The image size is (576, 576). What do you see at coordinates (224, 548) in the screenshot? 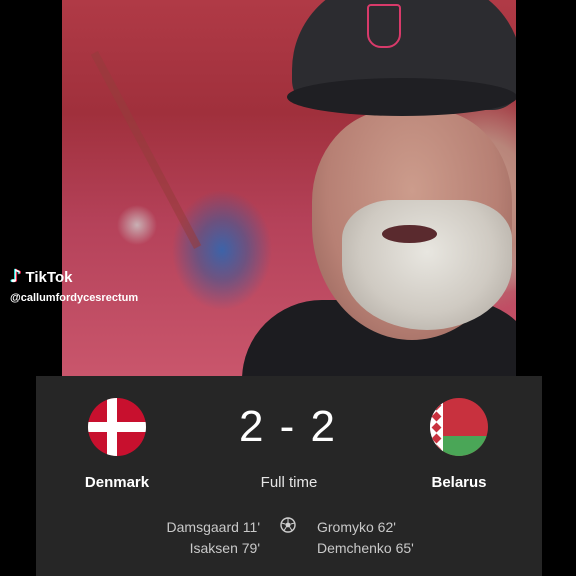
I see `home-scorer: Isaksen 79'` at bounding box center [224, 548].